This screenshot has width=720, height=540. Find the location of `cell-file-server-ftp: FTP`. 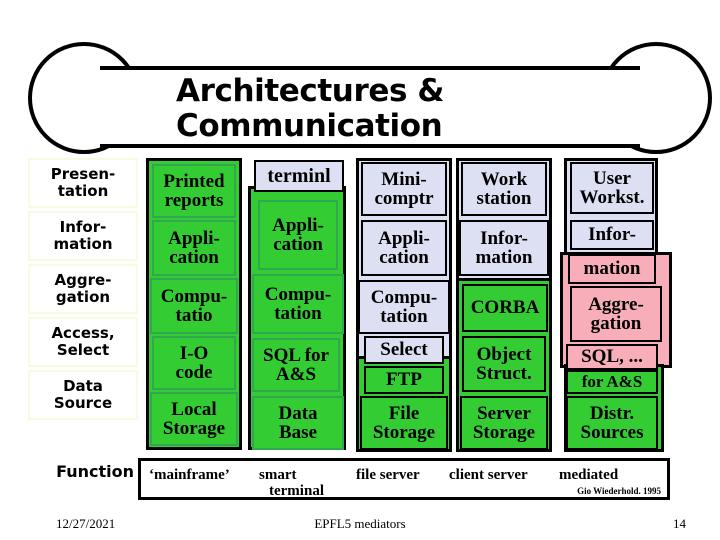

cell-file-server-ftp: FTP is located at coordinates (404, 380).